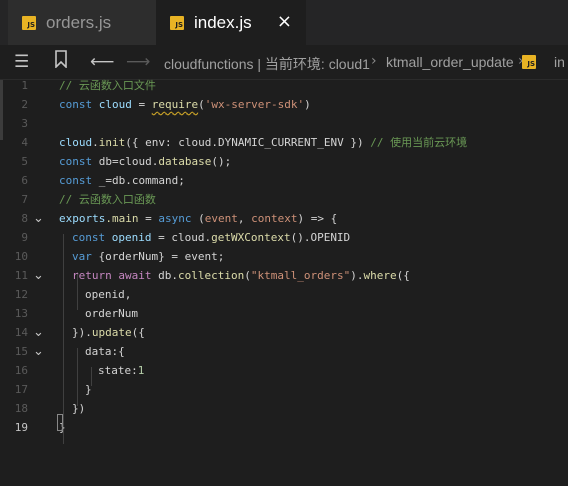 This screenshot has height=486, width=568. Describe the element at coordinates (21, 351) in the screenshot. I see `line-number: 15` at that location.